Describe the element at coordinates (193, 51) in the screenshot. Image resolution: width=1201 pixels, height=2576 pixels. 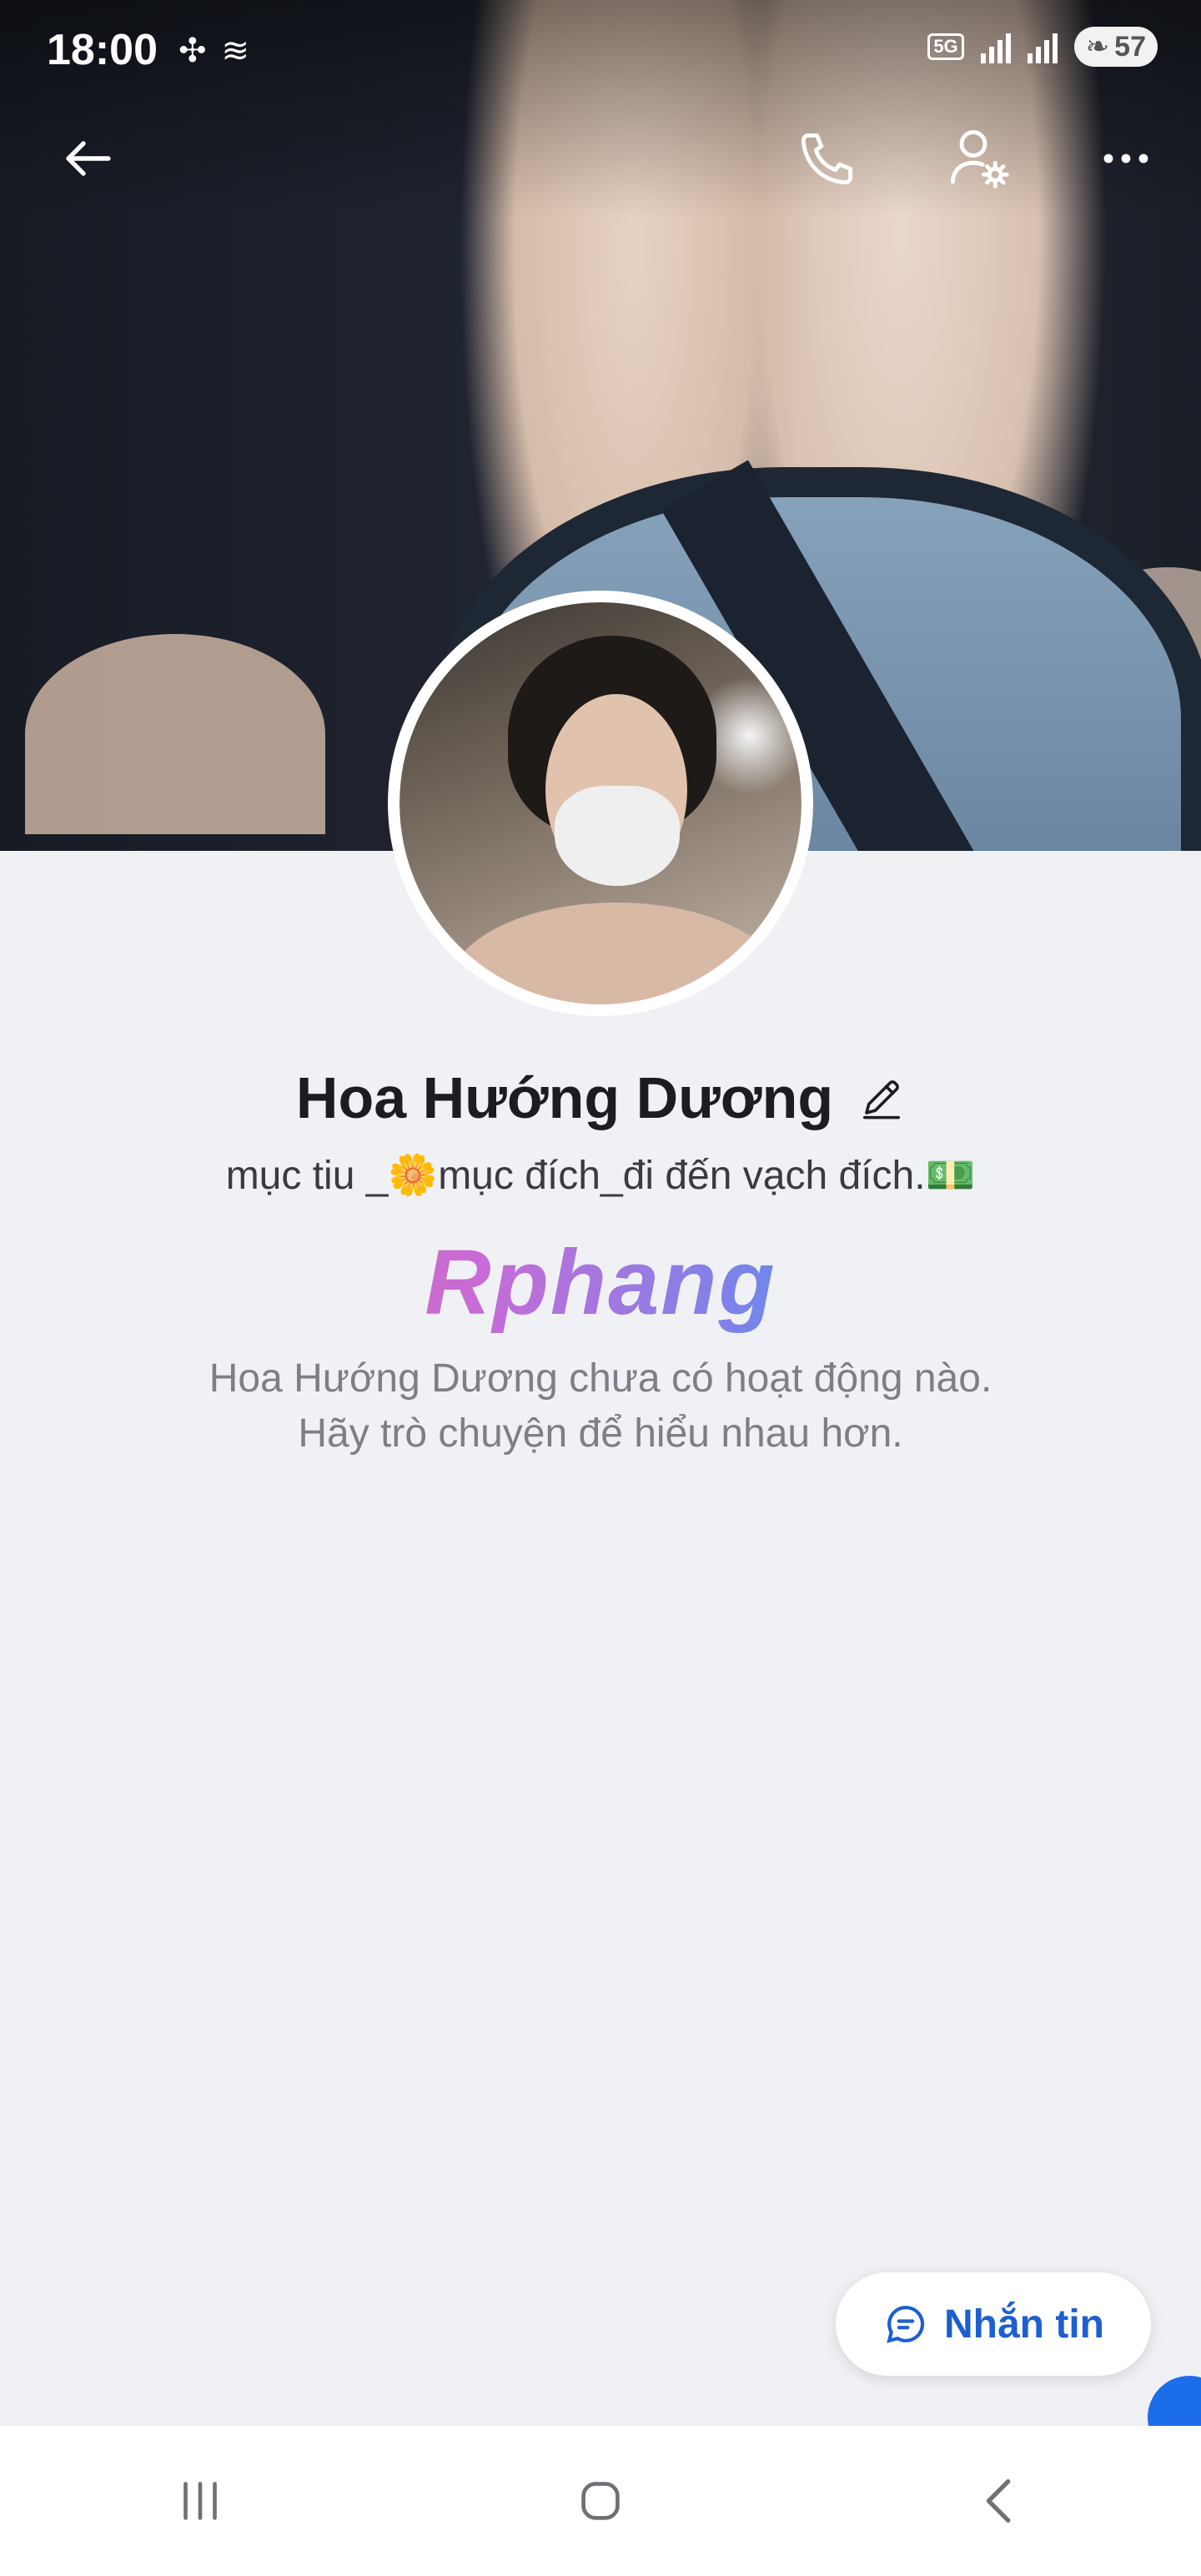
I see `pinwheel-icon: ✣` at that location.